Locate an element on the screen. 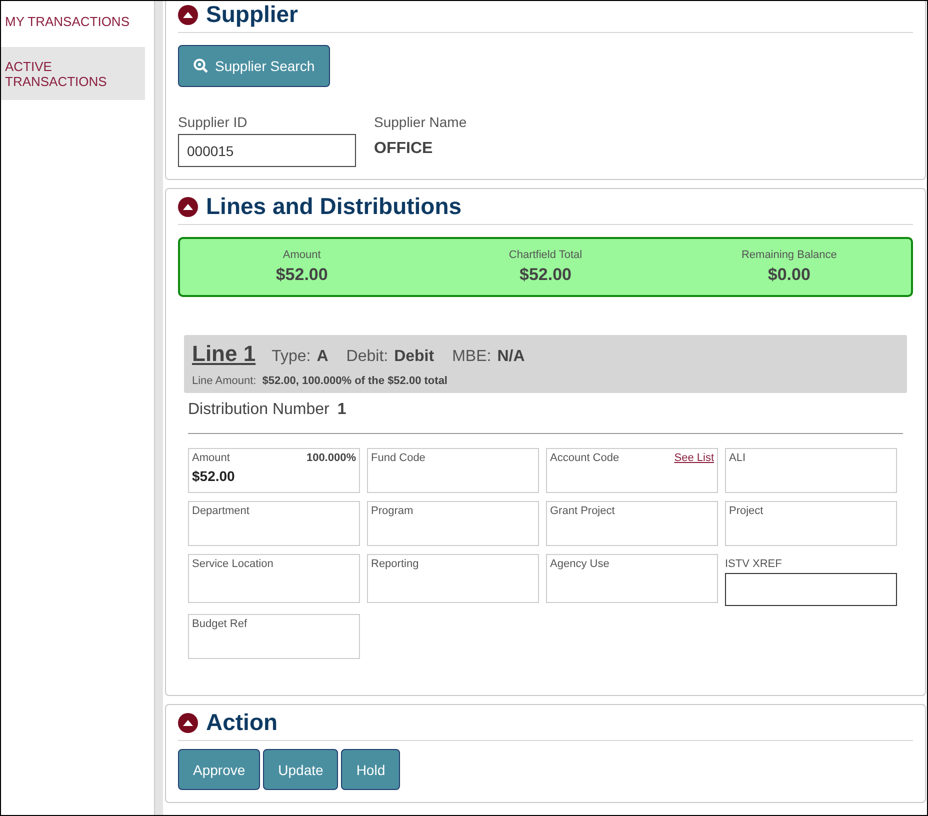 The width and height of the screenshot is (928, 816). action-button: Approve is located at coordinates (219, 769).